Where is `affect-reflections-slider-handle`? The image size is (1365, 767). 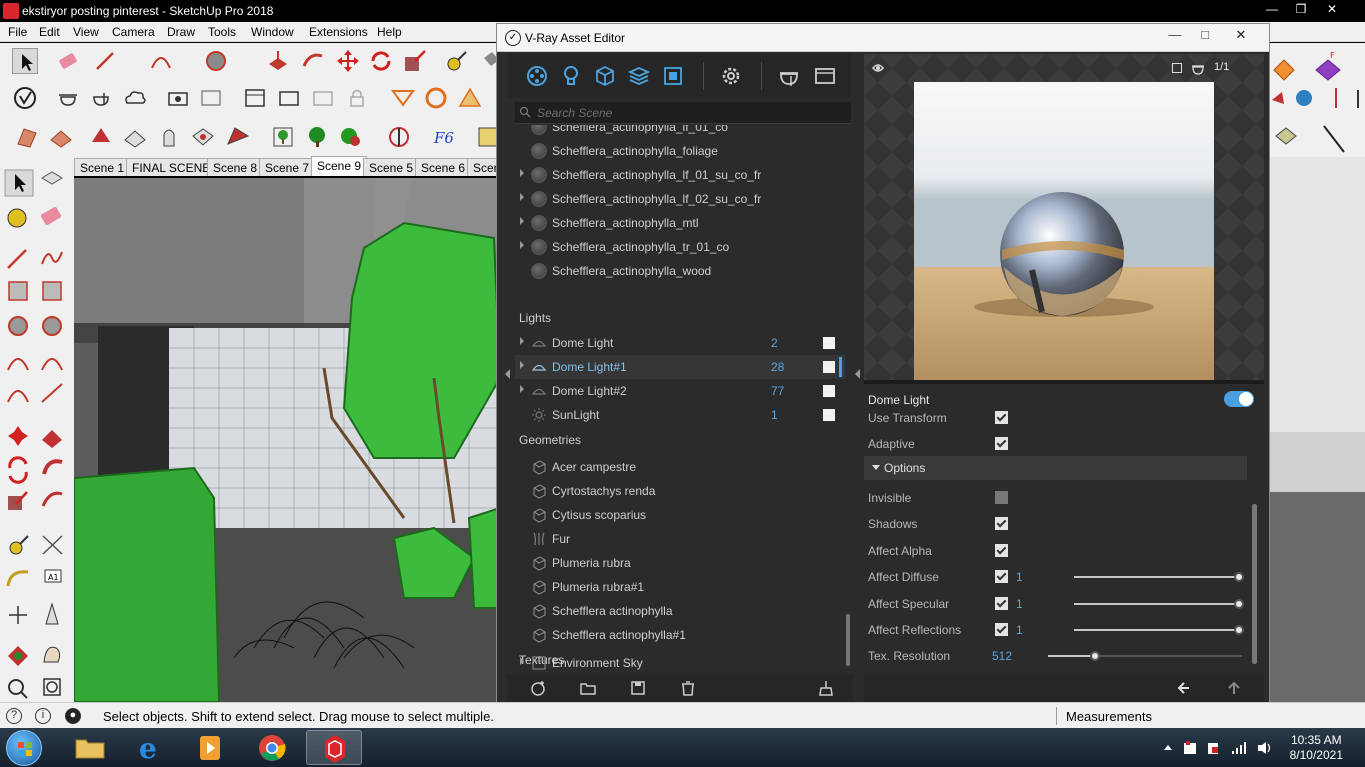
affect-reflections-slider-handle is located at coordinates (1239, 630).